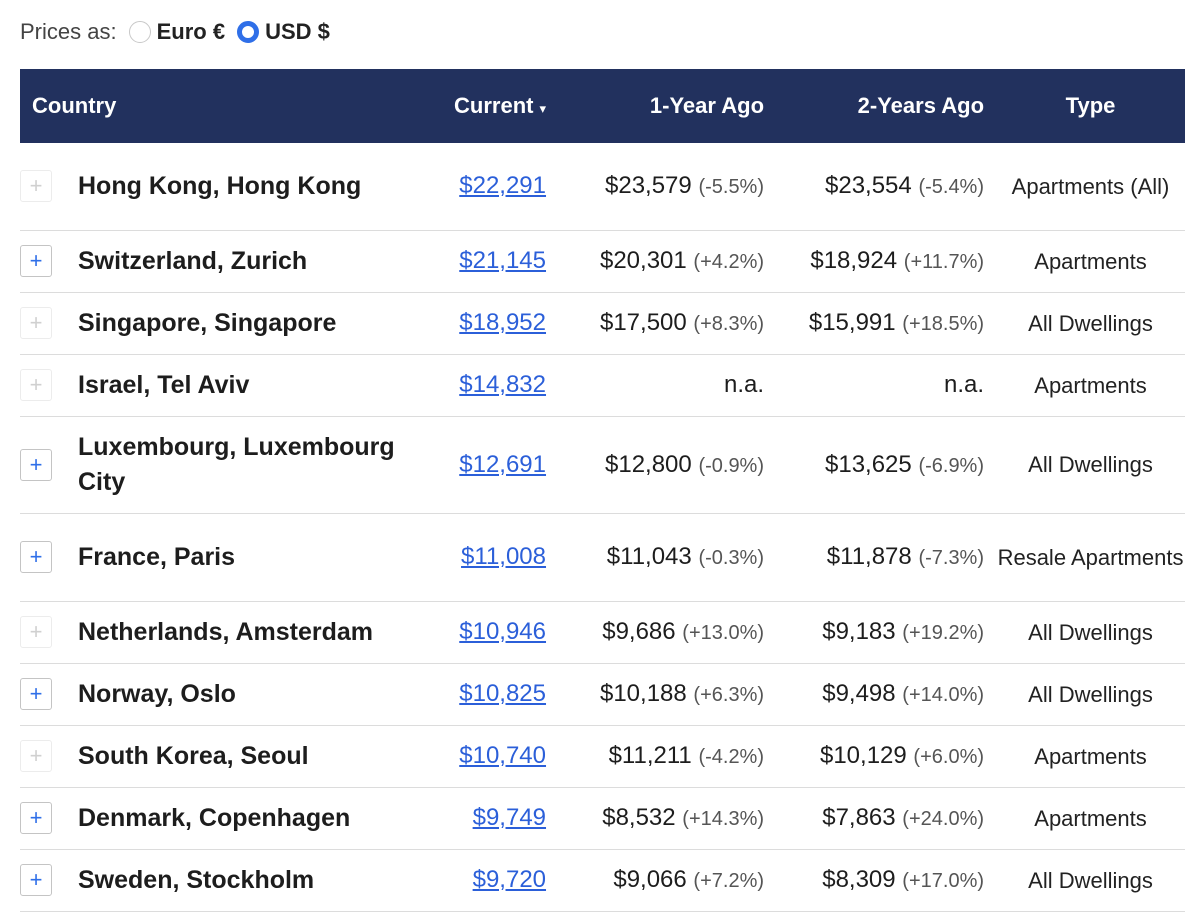 This screenshot has height=912, width=1200. Describe the element at coordinates (139, 32) in the screenshot. I see `euro-radio` at that location.